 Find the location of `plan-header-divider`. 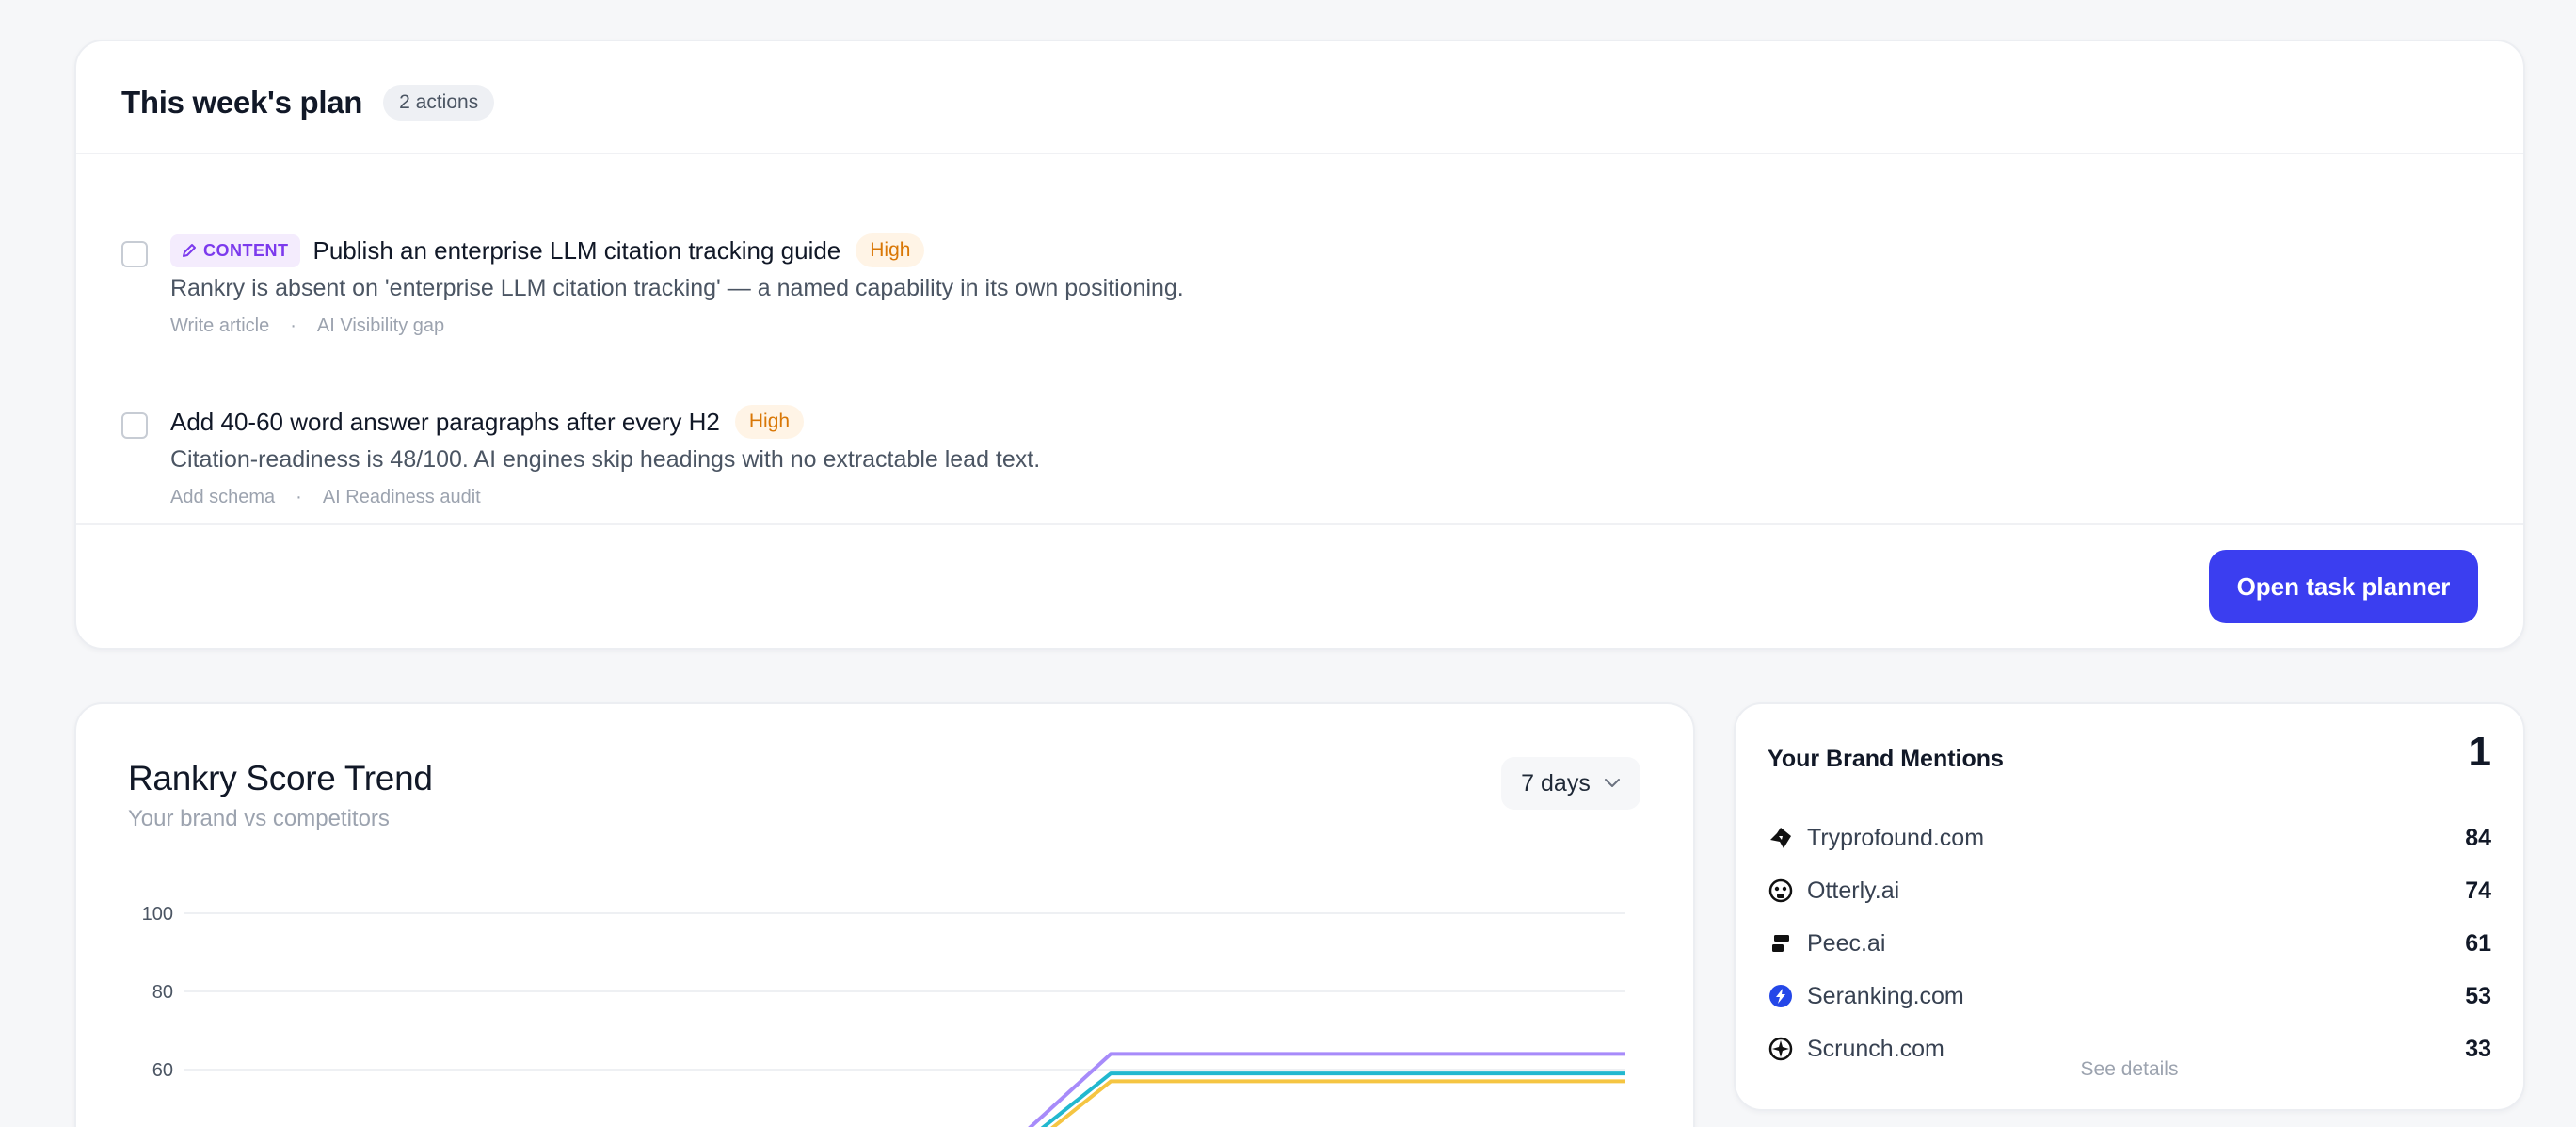

plan-header-divider is located at coordinates (1299, 153).